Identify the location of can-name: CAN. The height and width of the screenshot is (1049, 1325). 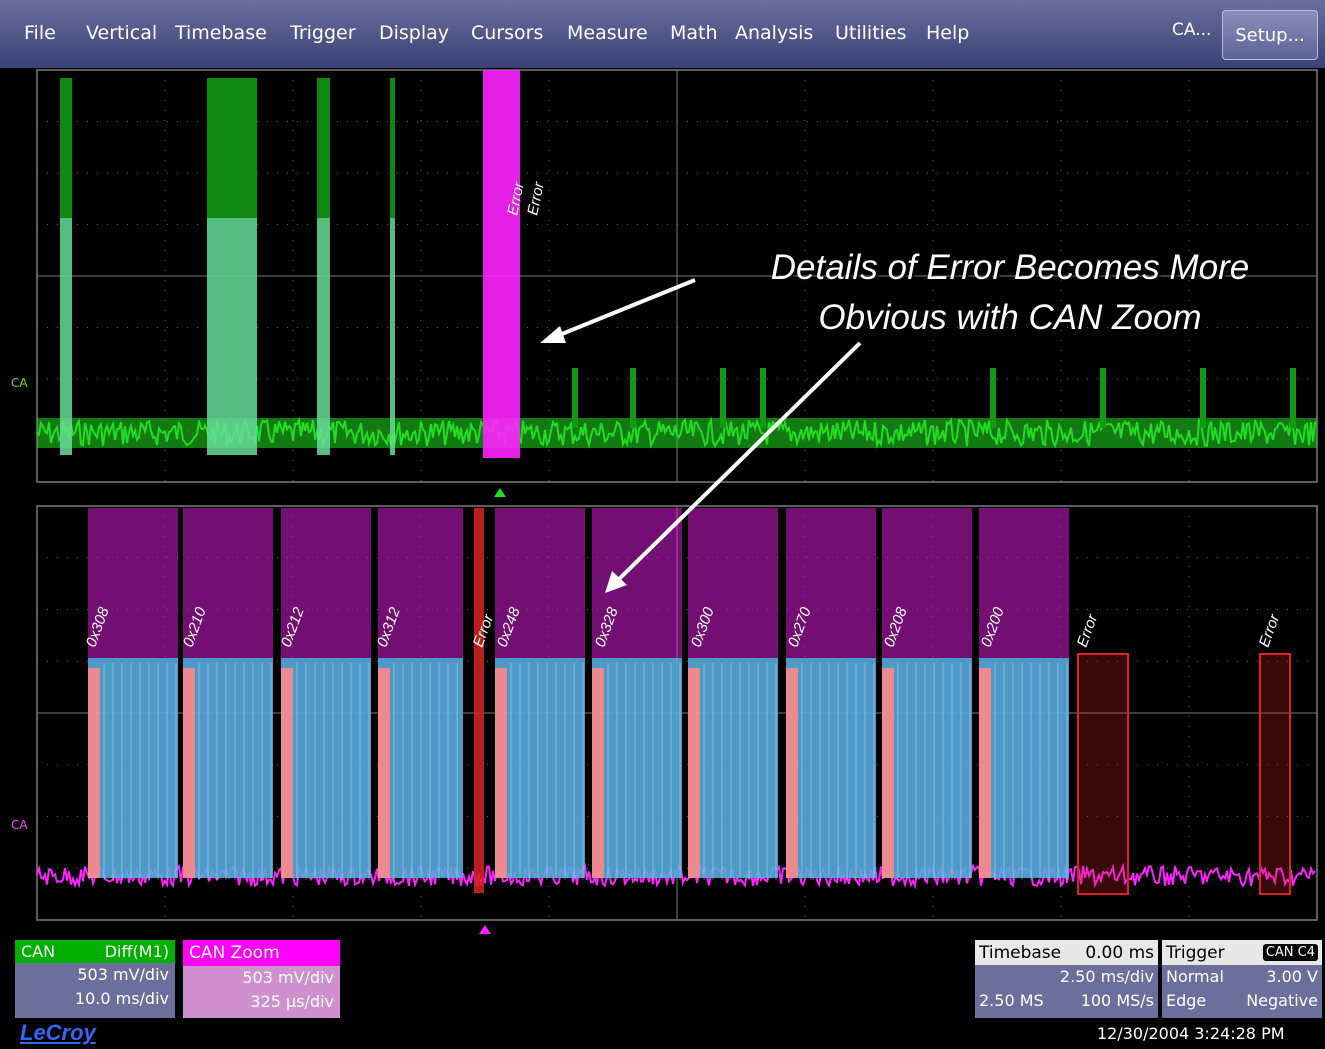
(38, 951).